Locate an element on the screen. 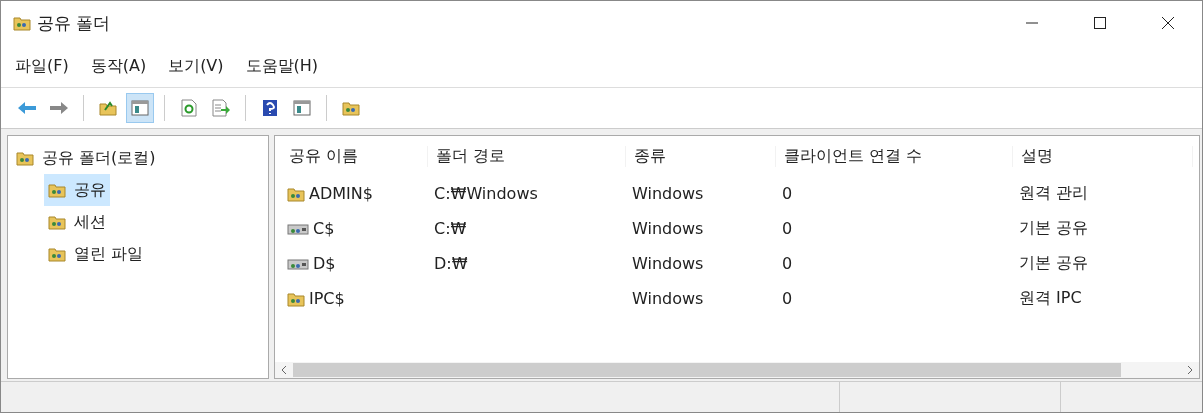 The width and height of the screenshot is (1203, 413). help-icon is located at coordinates (270, 108).